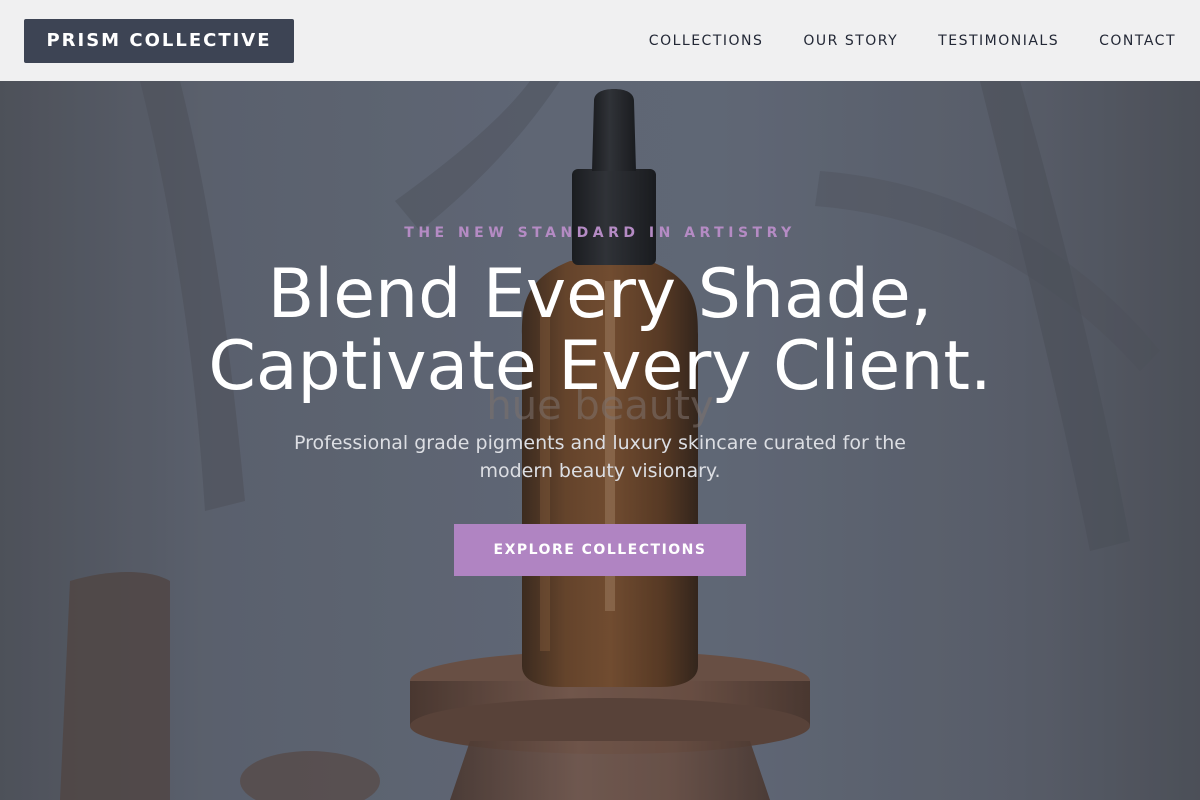 The image size is (1200, 800). Describe the element at coordinates (1137, 41) in the screenshot. I see `nav-item-contact: CONTACT` at that location.